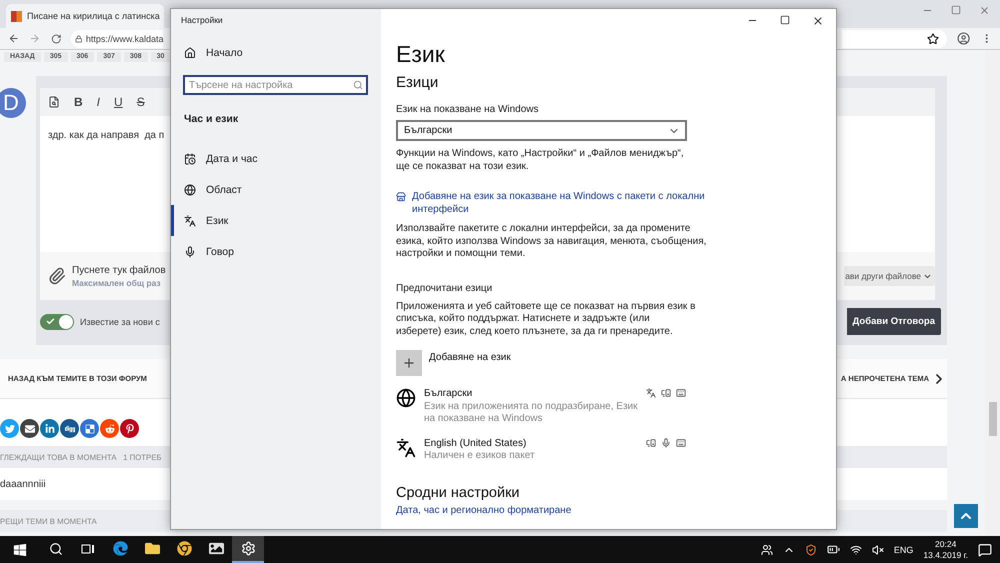 The width and height of the screenshot is (1000, 563). What do you see at coordinates (98, 102) in the screenshot?
I see `format-button: I` at bounding box center [98, 102].